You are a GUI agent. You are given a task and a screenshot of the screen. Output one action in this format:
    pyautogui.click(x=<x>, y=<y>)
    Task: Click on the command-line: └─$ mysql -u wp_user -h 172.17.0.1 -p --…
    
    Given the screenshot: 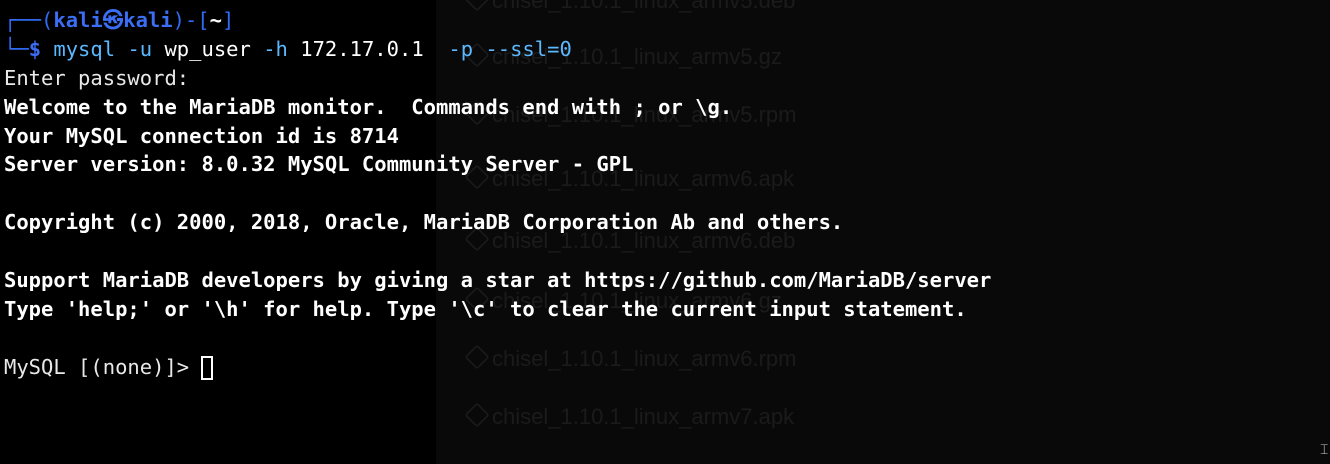 What is the action you would take?
    pyautogui.click(x=664, y=49)
    